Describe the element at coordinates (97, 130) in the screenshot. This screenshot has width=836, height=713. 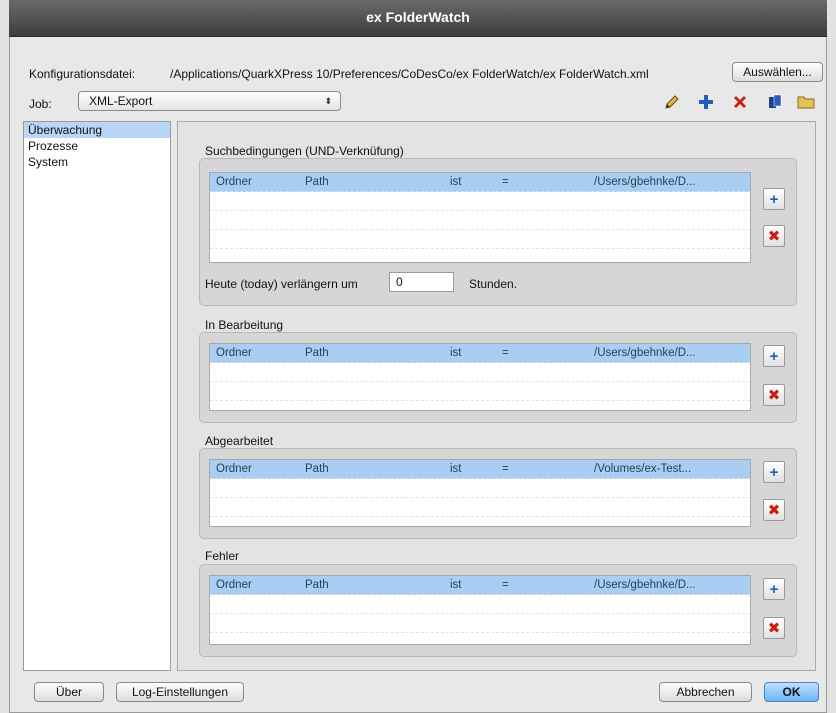
I see `sidebar-item-ueberwachung: Überwachung` at that location.